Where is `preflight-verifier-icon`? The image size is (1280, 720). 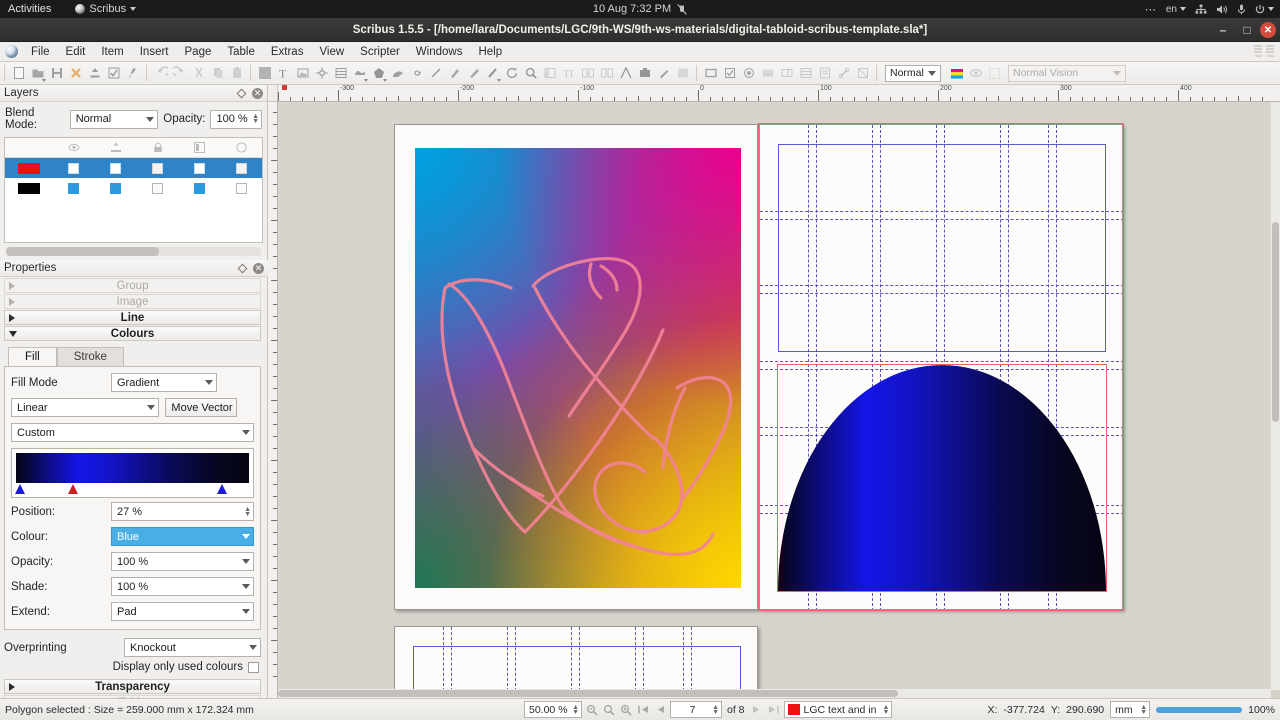 preflight-verifier-icon is located at coordinates (113, 73).